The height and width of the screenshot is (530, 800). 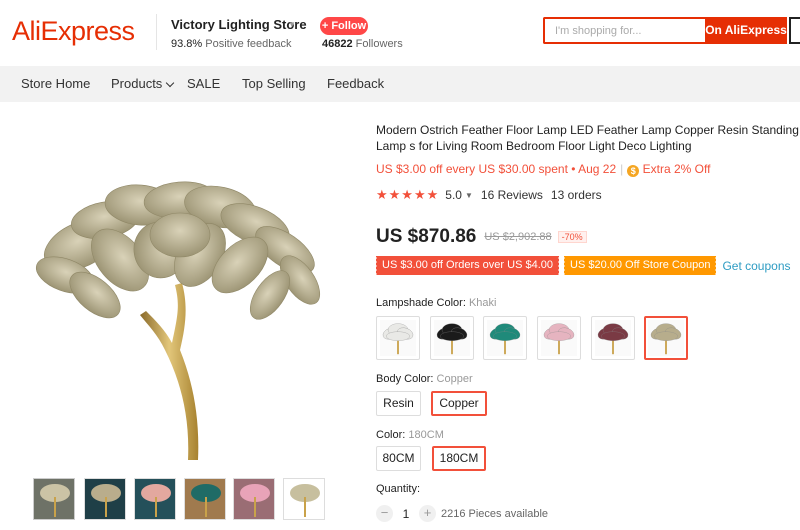 I want to click on nav-top-selling: Top Selling, so click(x=274, y=83).